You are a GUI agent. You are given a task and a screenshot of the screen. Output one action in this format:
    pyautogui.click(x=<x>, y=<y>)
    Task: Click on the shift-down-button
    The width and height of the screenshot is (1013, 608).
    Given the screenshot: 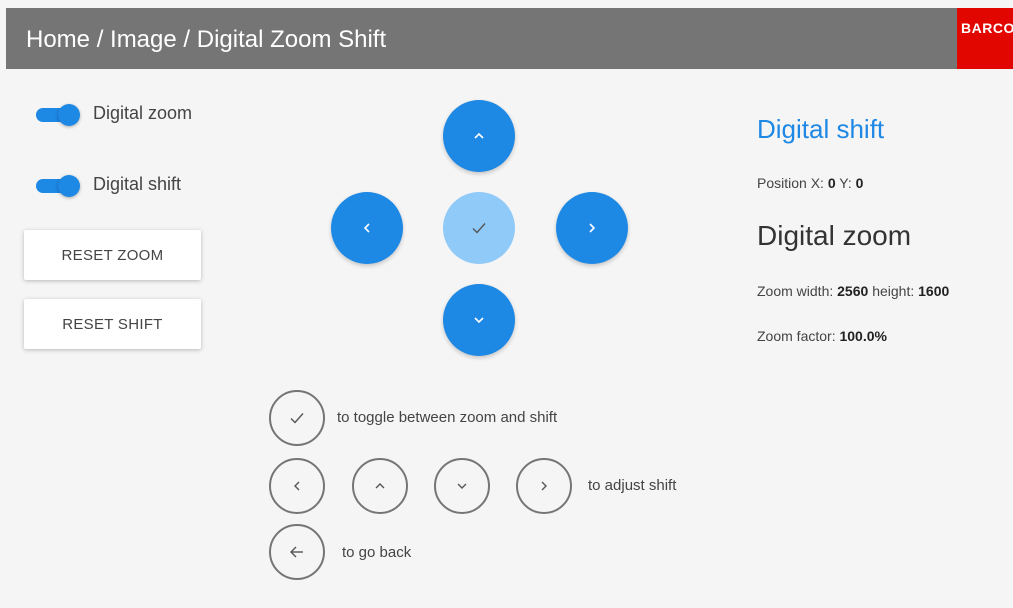 What is the action you would take?
    pyautogui.click(x=479, y=320)
    